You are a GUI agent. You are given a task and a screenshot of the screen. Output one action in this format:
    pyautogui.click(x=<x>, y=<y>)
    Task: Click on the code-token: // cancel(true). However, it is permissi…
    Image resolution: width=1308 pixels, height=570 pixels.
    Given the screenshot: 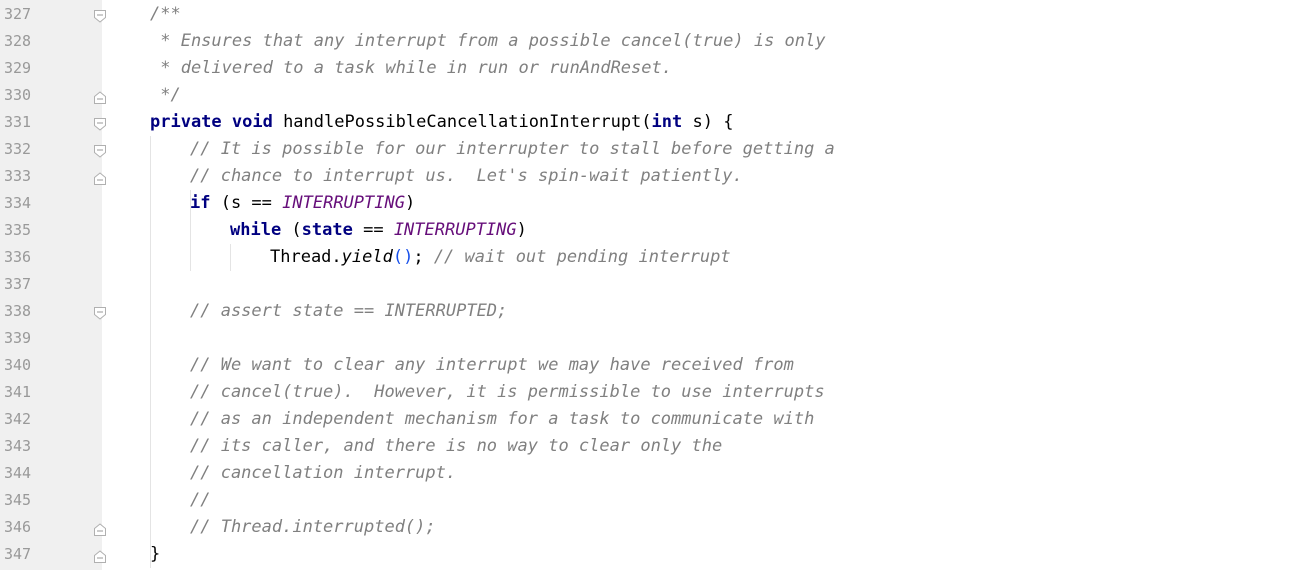 What is the action you would take?
    pyautogui.click(x=507, y=392)
    